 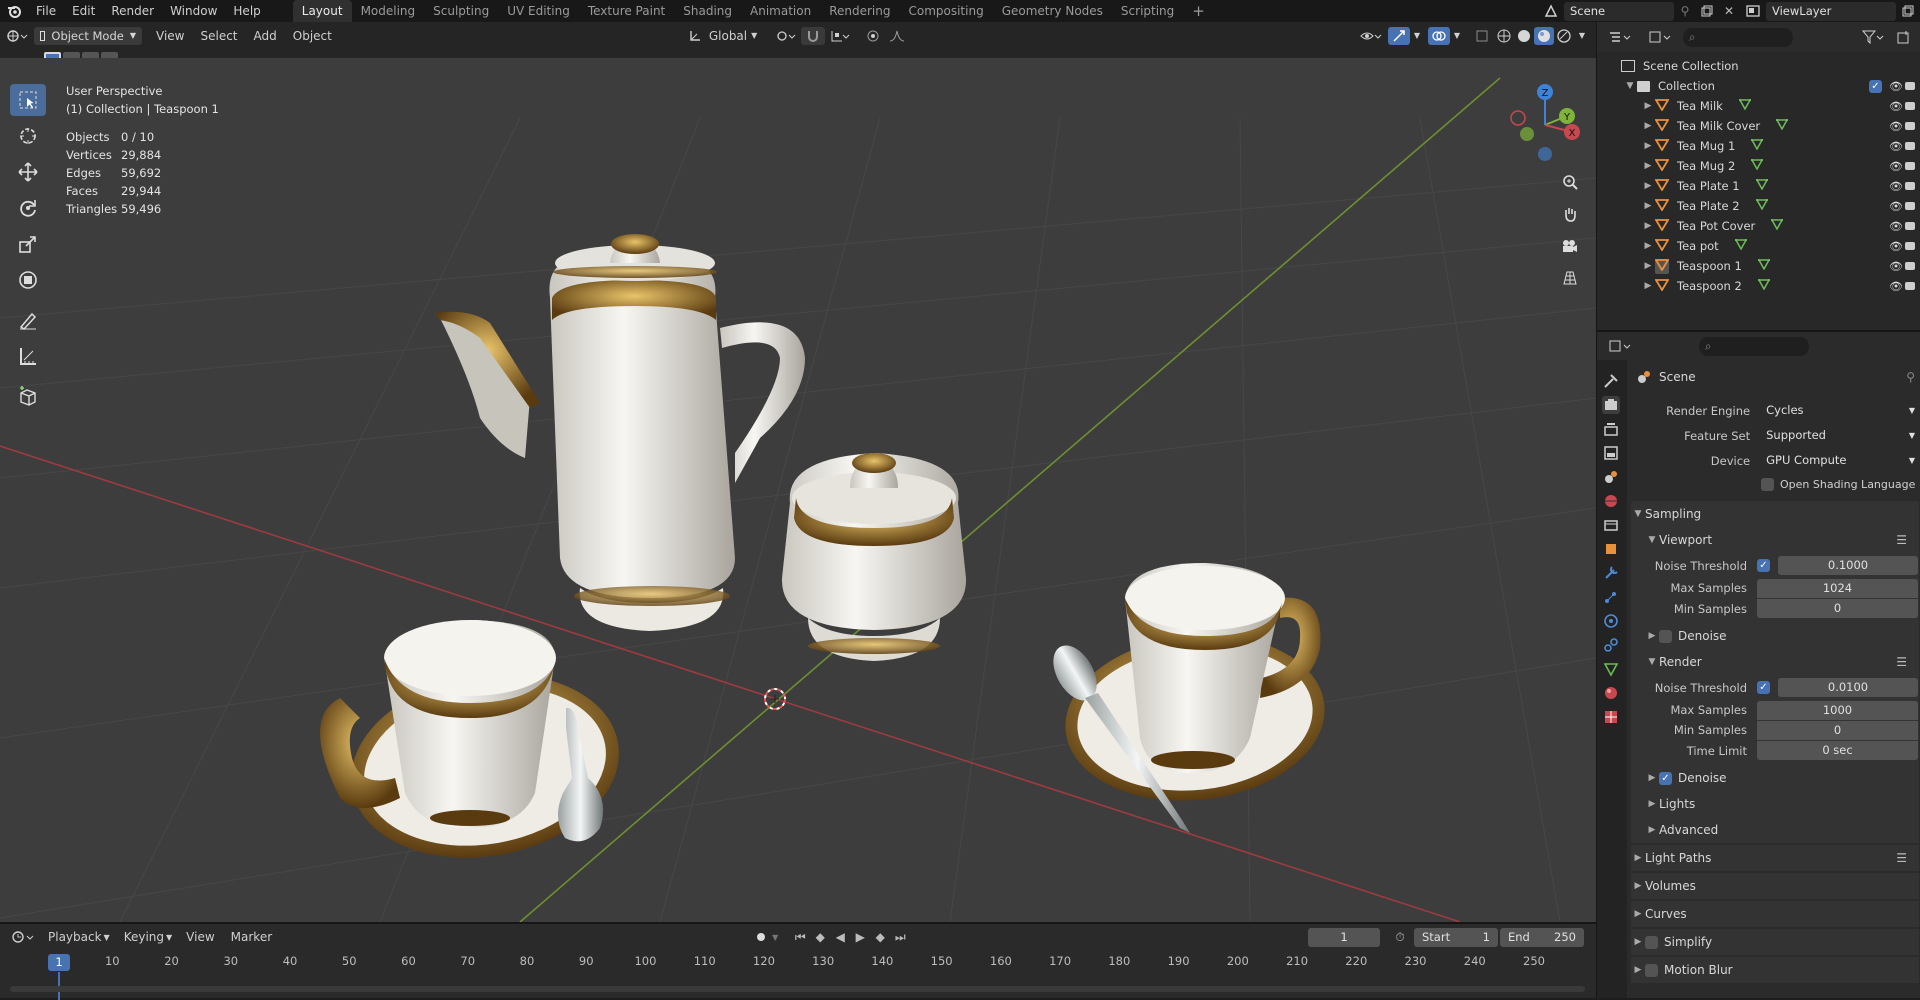 I want to click on outliner-item: ▶ Tea pot 👁, so click(x=1758, y=246).